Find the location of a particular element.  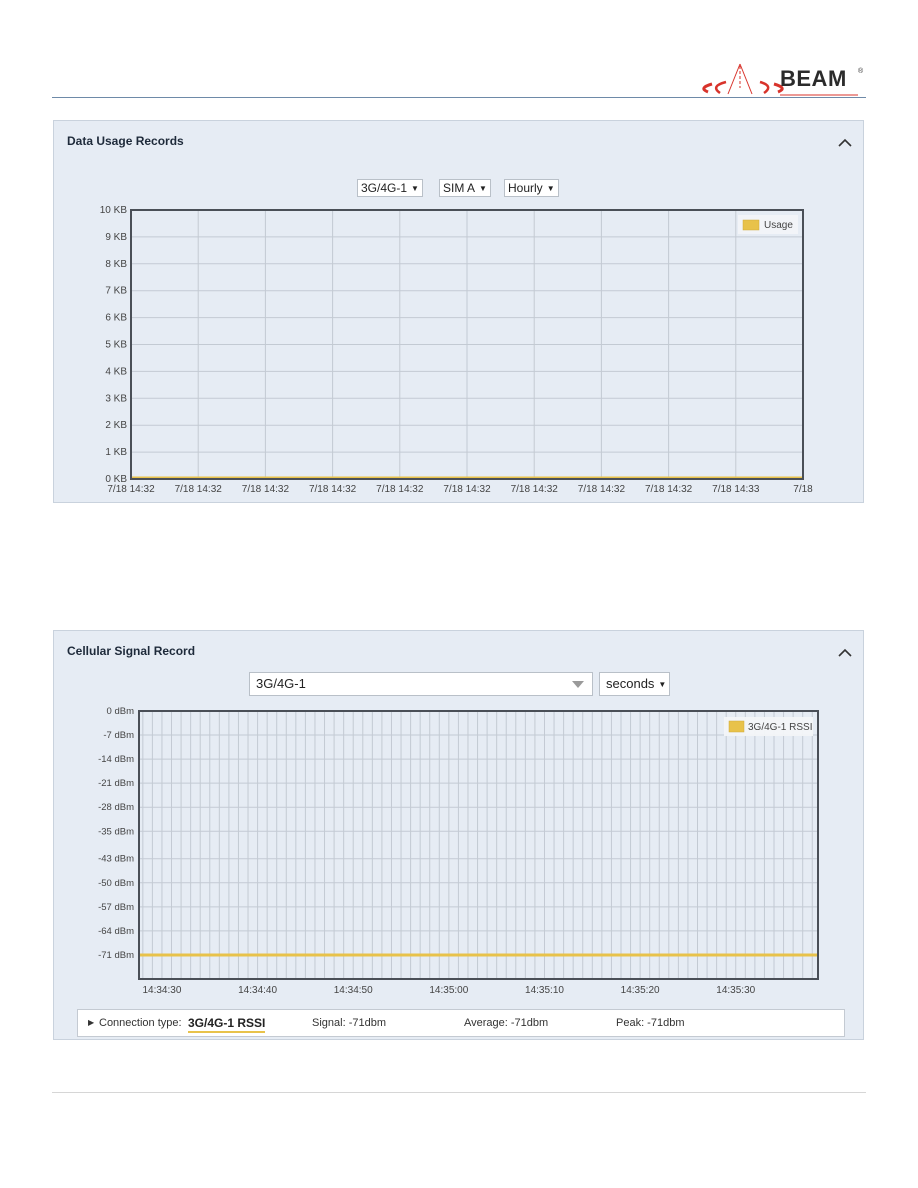

header-divider is located at coordinates (459, 97).